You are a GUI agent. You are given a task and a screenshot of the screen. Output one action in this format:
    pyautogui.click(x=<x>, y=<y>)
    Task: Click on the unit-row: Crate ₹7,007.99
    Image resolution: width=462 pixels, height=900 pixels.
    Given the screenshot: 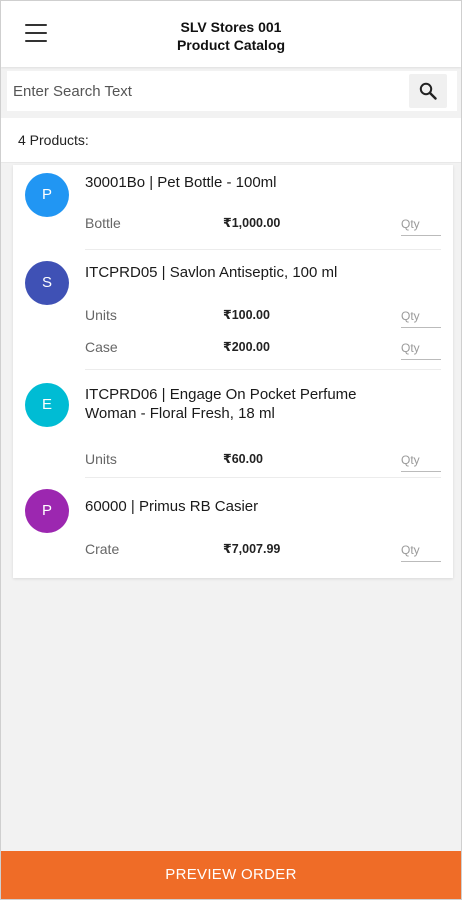 What is the action you would take?
    pyautogui.click(x=265, y=550)
    